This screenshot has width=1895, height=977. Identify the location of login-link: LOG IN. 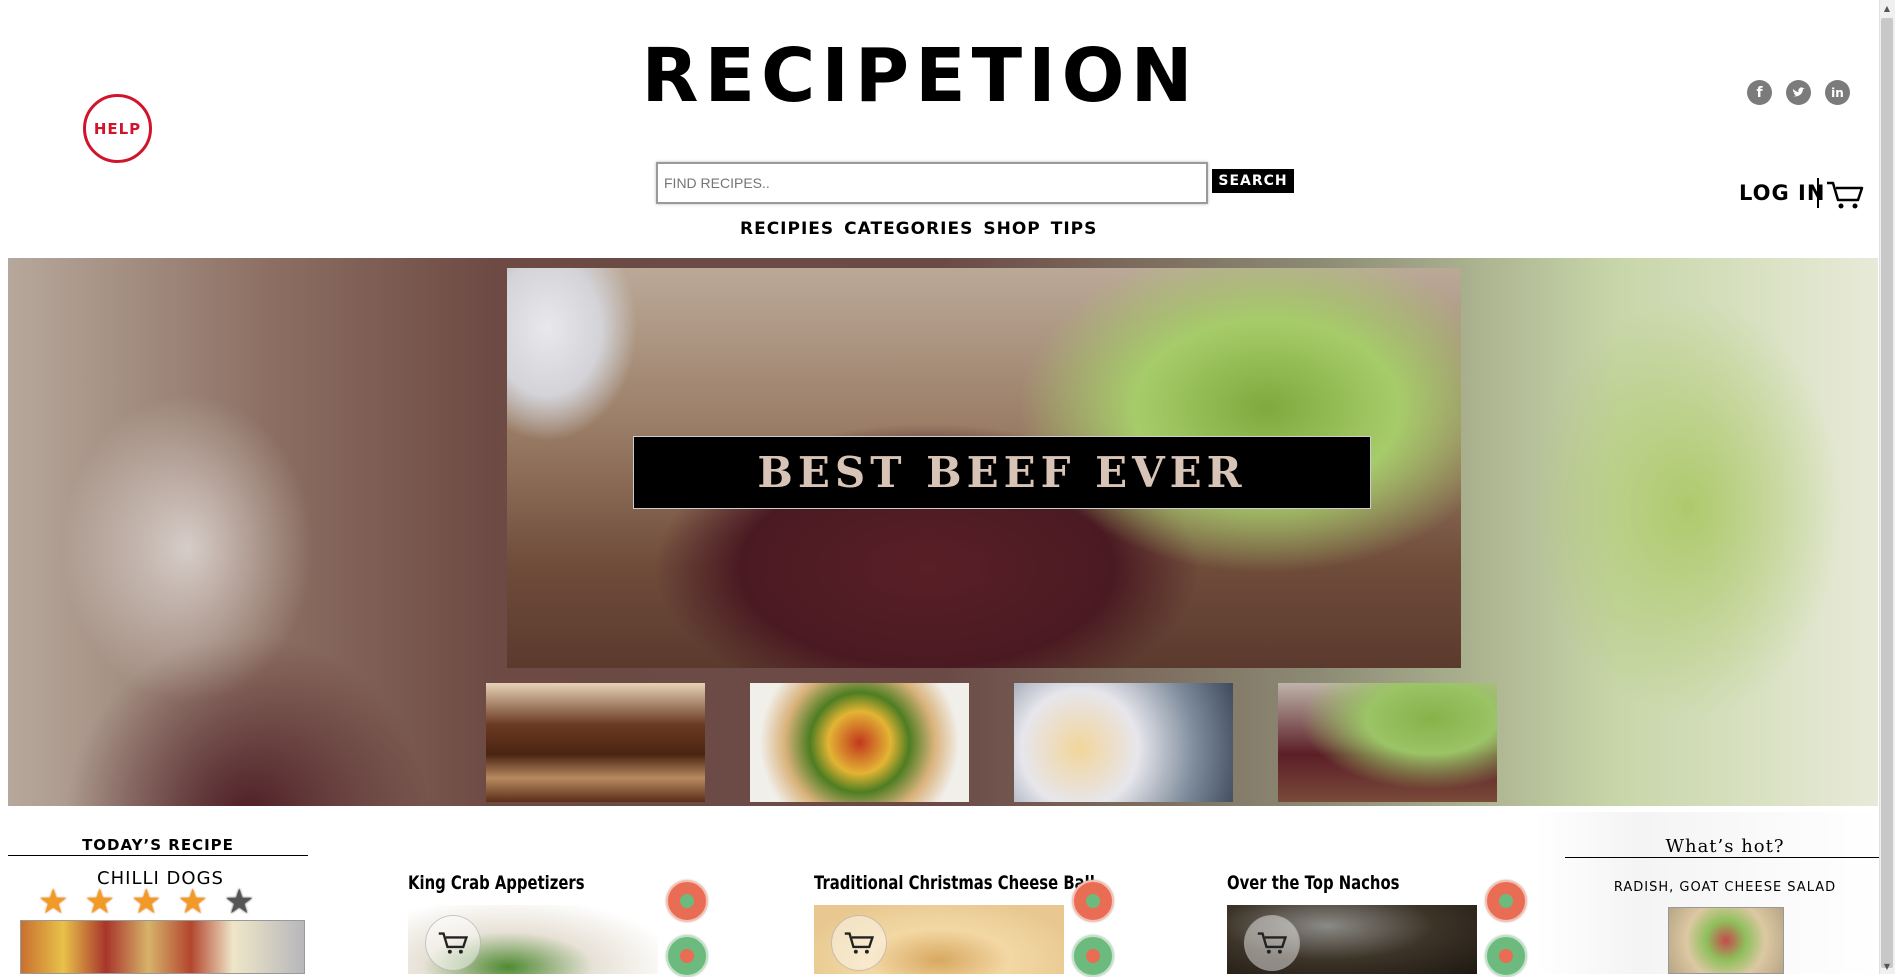
(1782, 193).